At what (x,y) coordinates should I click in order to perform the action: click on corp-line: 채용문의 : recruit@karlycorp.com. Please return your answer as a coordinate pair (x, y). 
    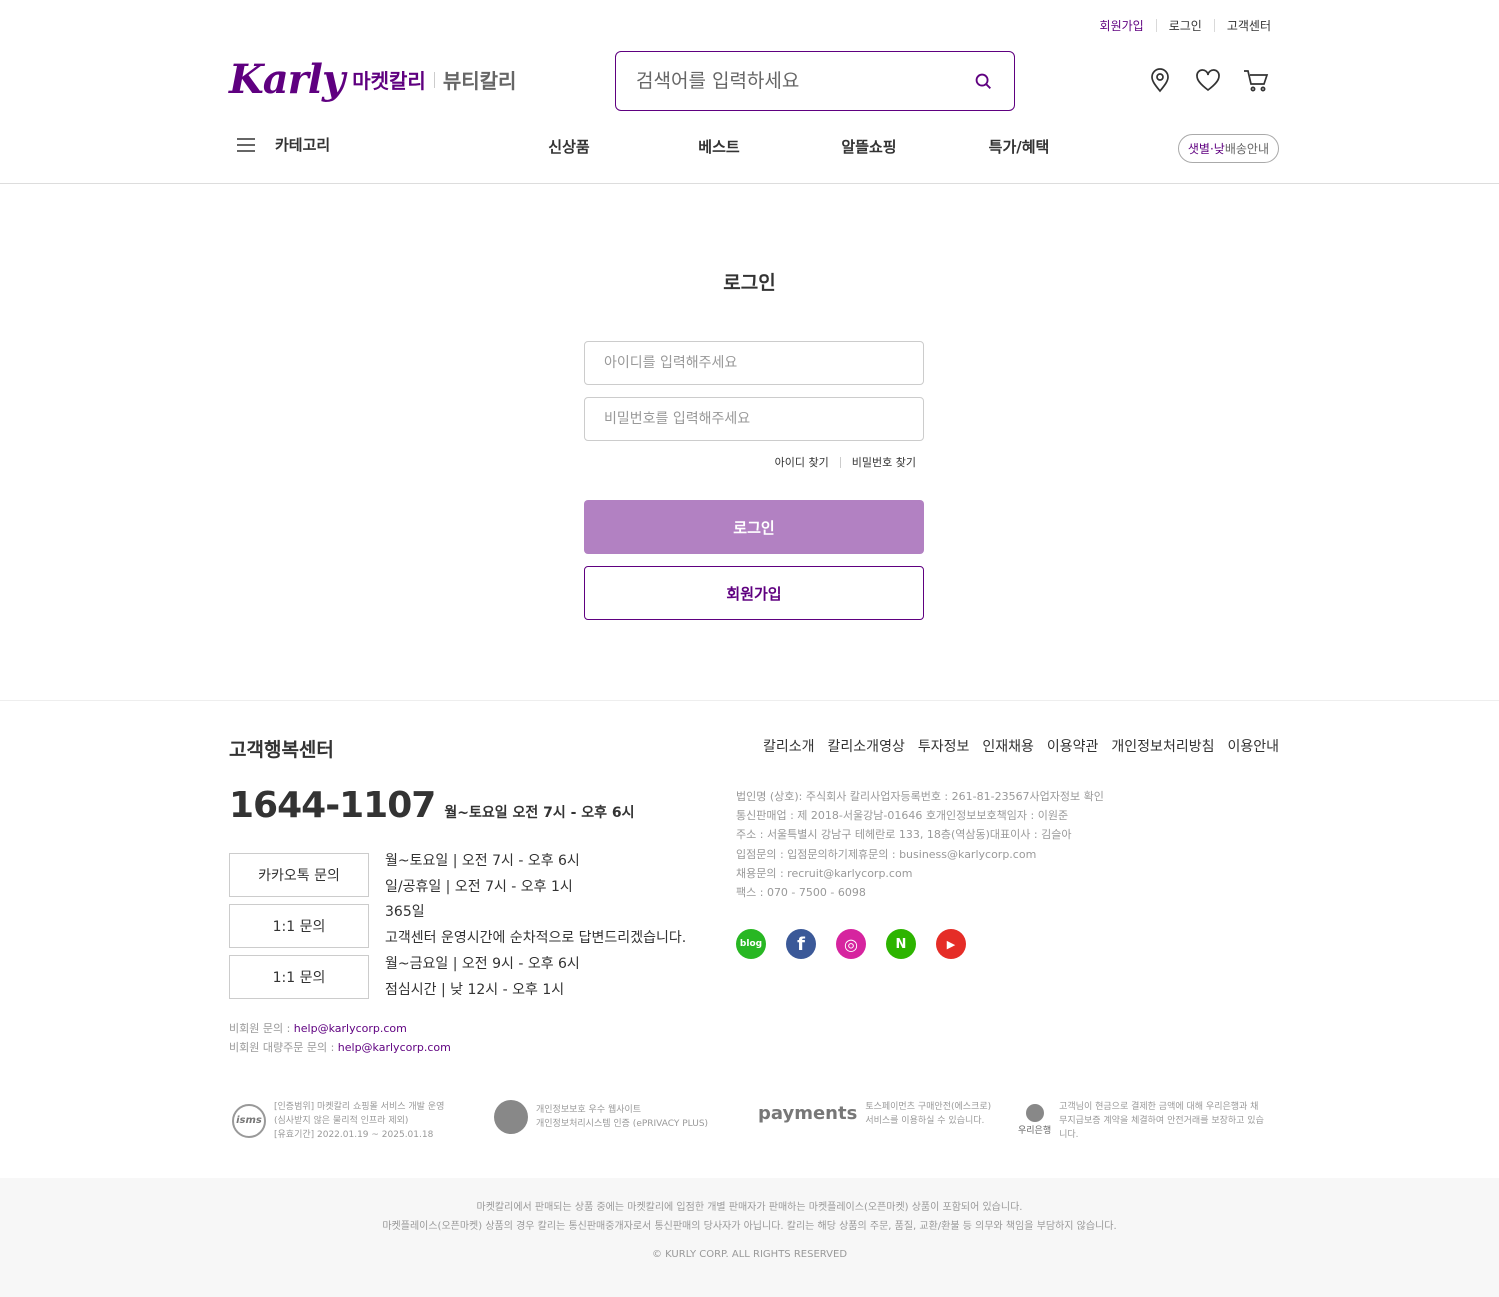
    Looking at the image, I should click on (824, 873).